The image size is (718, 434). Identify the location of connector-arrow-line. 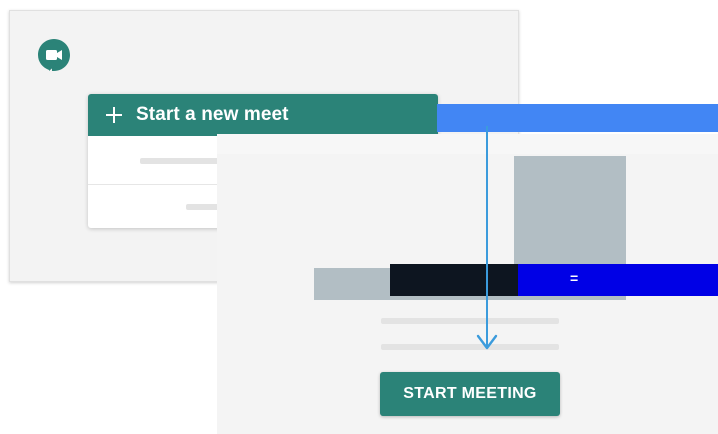
(487, 237).